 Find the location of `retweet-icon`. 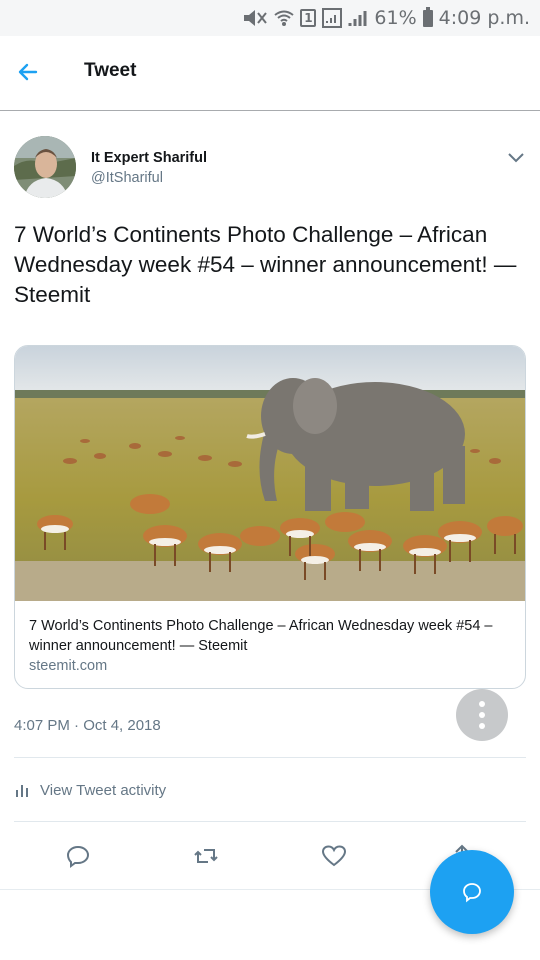

retweet-icon is located at coordinates (206, 856).